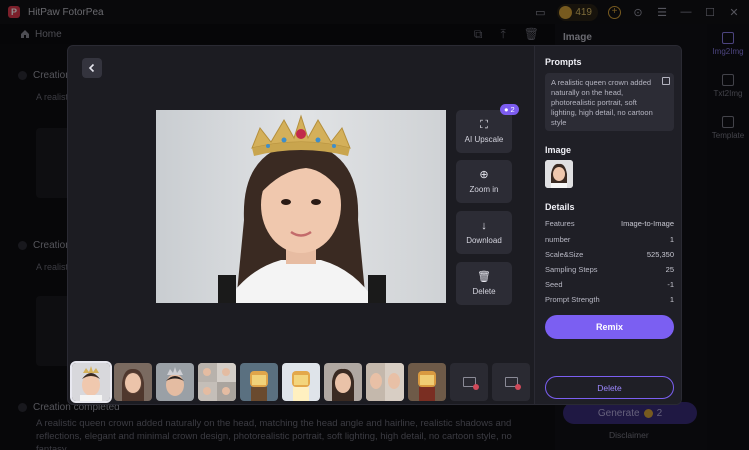  What do you see at coordinates (609, 299) in the screenshot?
I see `detail-row: Prompt Strength 1` at bounding box center [609, 299].